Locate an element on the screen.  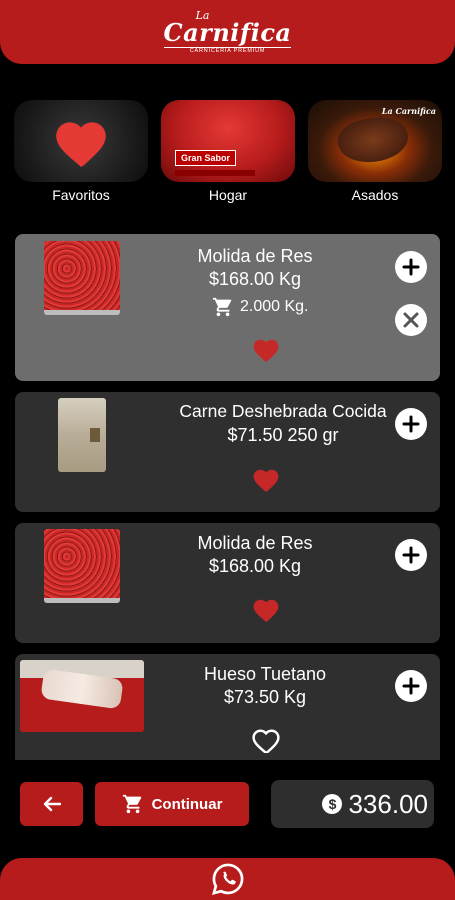
cart-total-value: 336.00 is located at coordinates (388, 803).